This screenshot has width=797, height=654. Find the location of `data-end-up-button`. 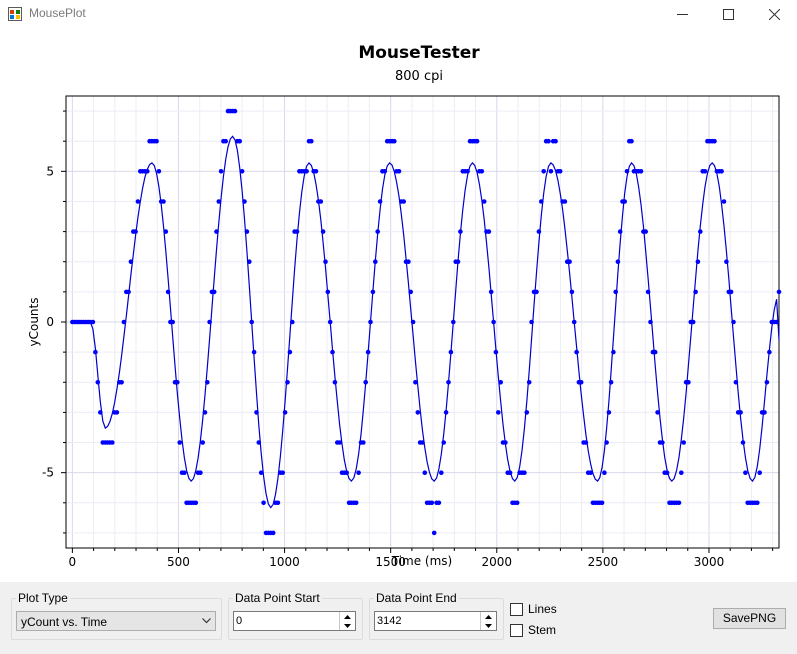

data-end-up-button is located at coordinates (488, 616).